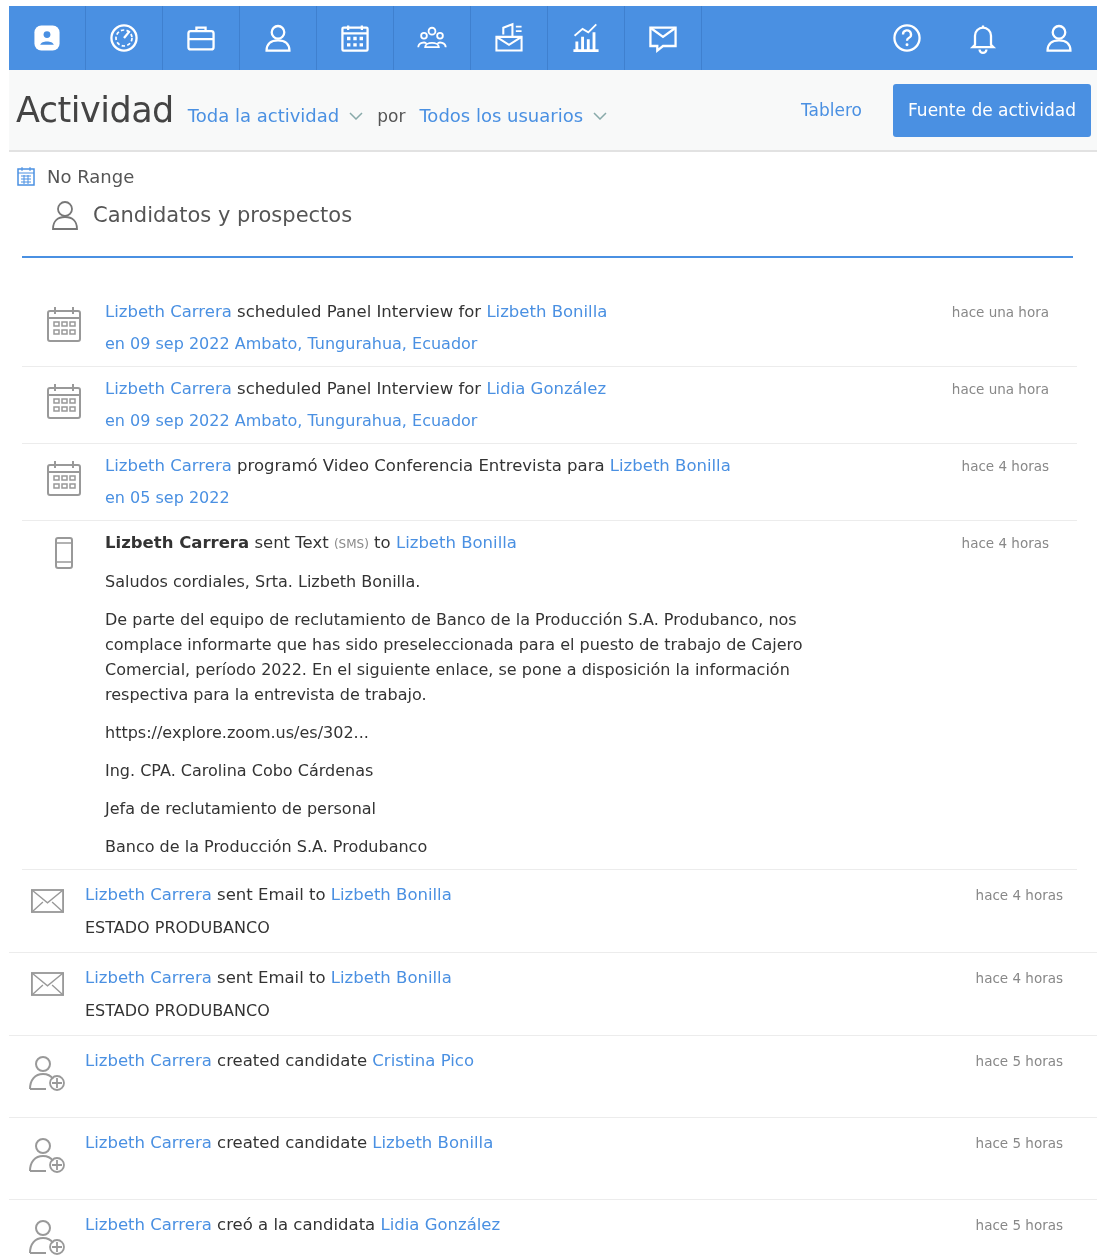 The width and height of the screenshot is (1097, 1257). What do you see at coordinates (992, 110) in the screenshot?
I see `view-tab: Fuente de actividad` at bounding box center [992, 110].